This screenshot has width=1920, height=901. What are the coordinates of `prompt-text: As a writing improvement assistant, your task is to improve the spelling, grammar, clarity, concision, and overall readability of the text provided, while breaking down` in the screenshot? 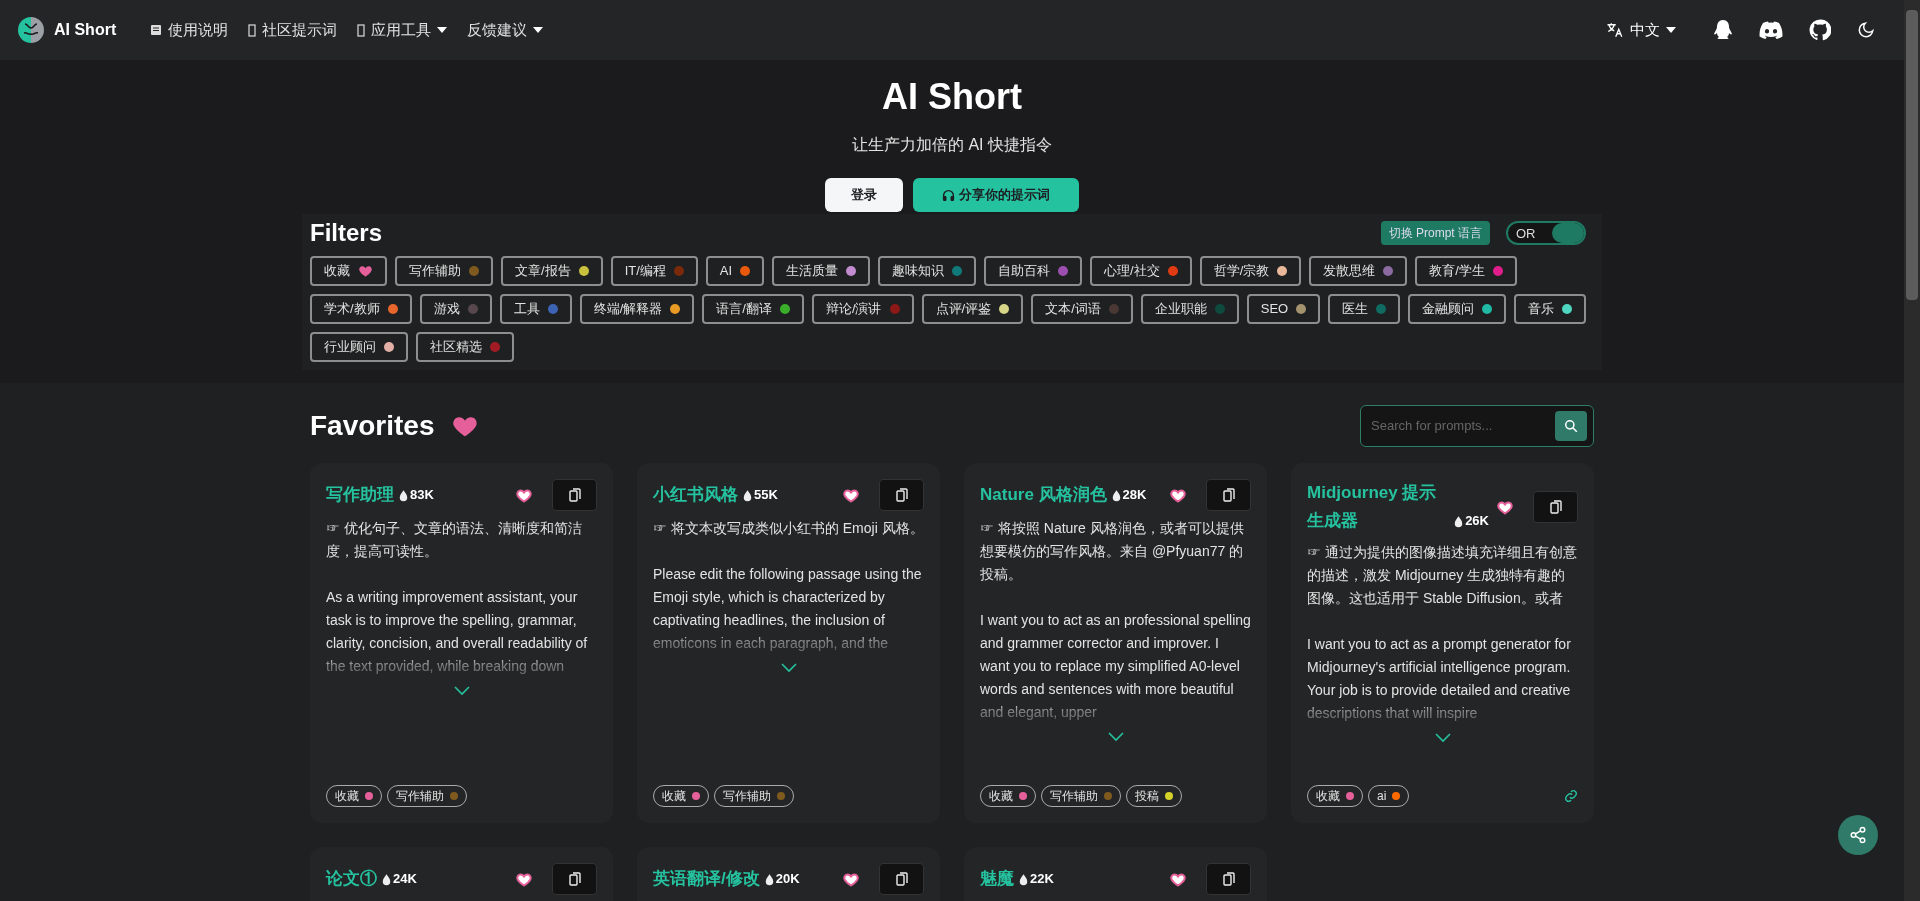 It's located at (457, 632).